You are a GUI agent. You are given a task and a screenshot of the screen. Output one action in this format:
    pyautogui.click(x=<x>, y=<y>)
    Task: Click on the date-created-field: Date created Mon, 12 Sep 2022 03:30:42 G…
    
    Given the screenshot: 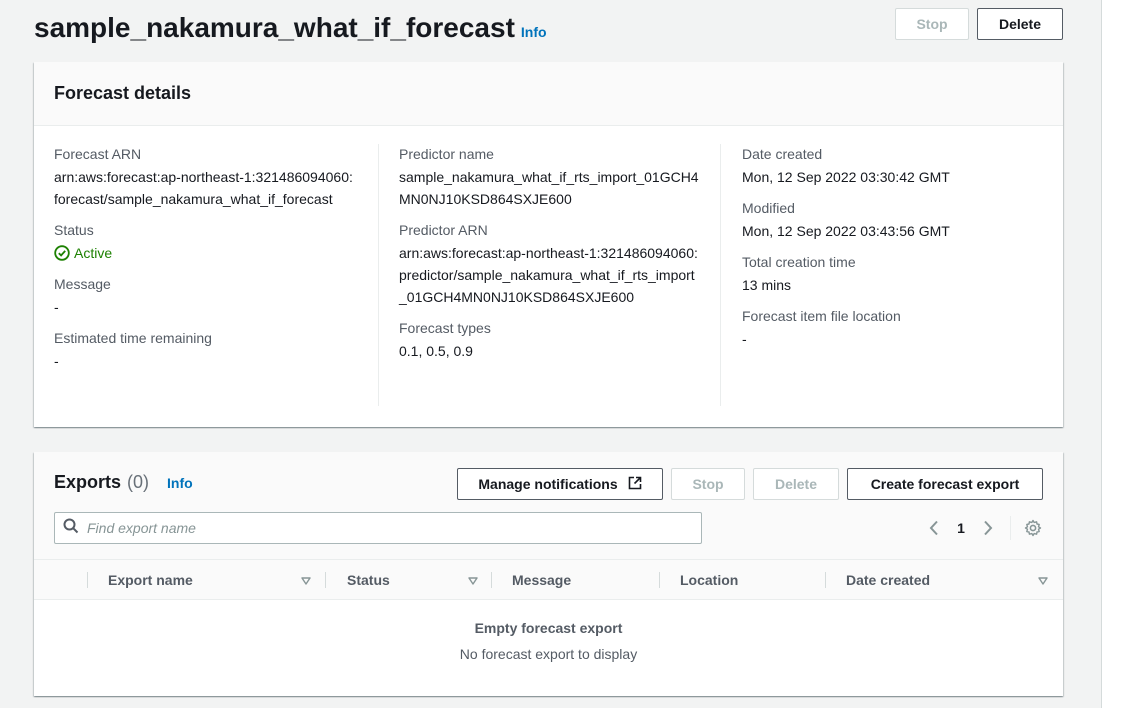 What is the action you would take?
    pyautogui.click(x=891, y=166)
    